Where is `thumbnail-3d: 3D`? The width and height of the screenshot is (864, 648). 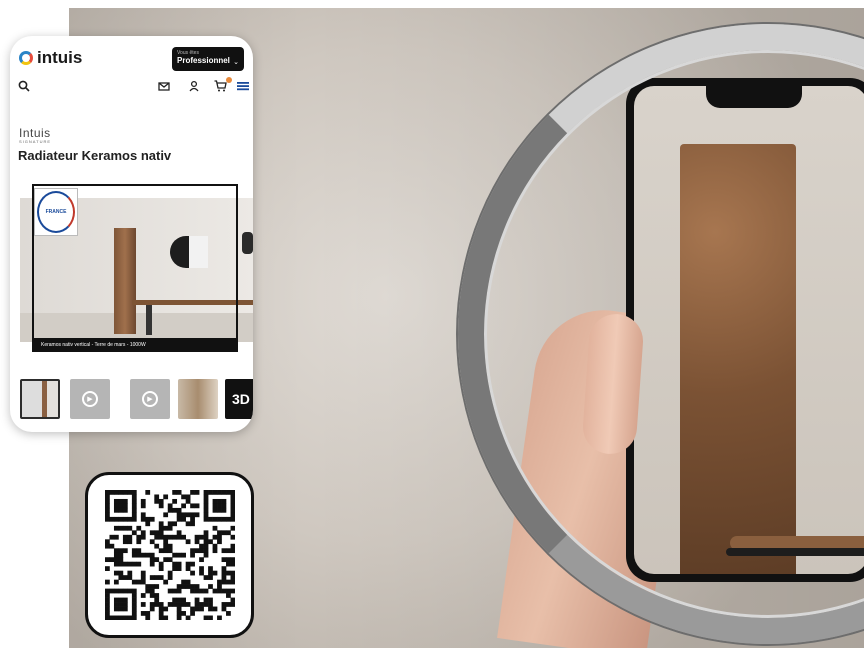
thumbnail-3d: 3D is located at coordinates (239, 399).